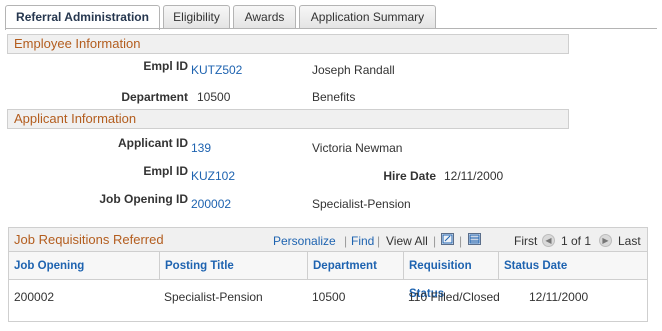 The width and height of the screenshot is (662, 331). Describe the element at coordinates (629, 241) in the screenshot. I see `last-label: Last` at that location.